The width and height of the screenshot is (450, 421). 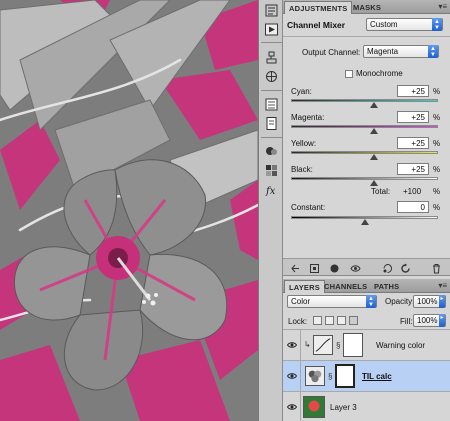 What do you see at coordinates (413, 207) in the screenshot?
I see `constant-input: 0` at bounding box center [413, 207].